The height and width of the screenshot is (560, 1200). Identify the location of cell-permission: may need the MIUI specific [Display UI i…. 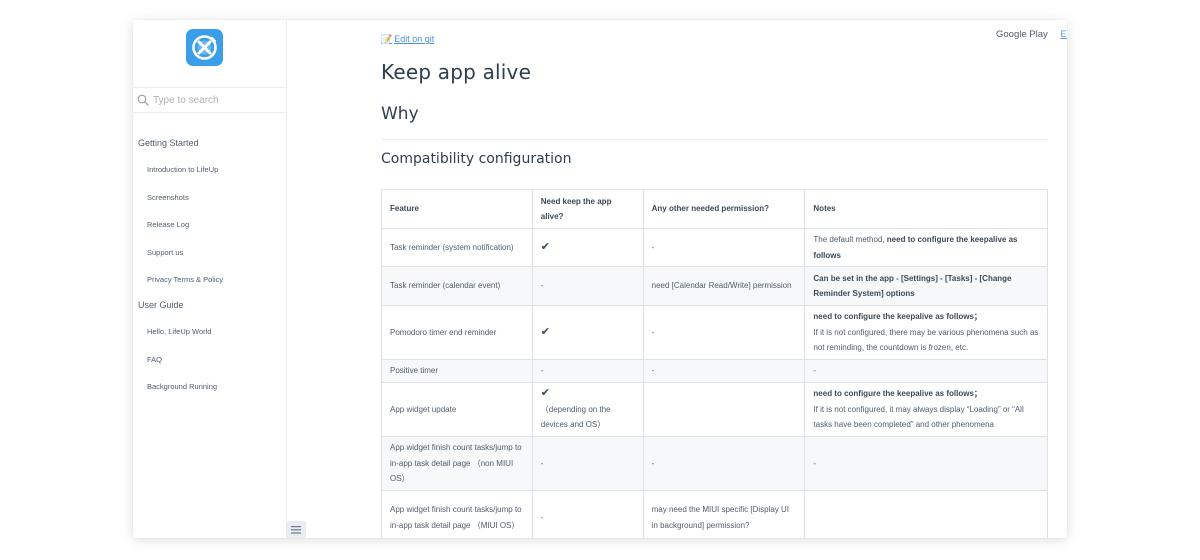
(724, 514).